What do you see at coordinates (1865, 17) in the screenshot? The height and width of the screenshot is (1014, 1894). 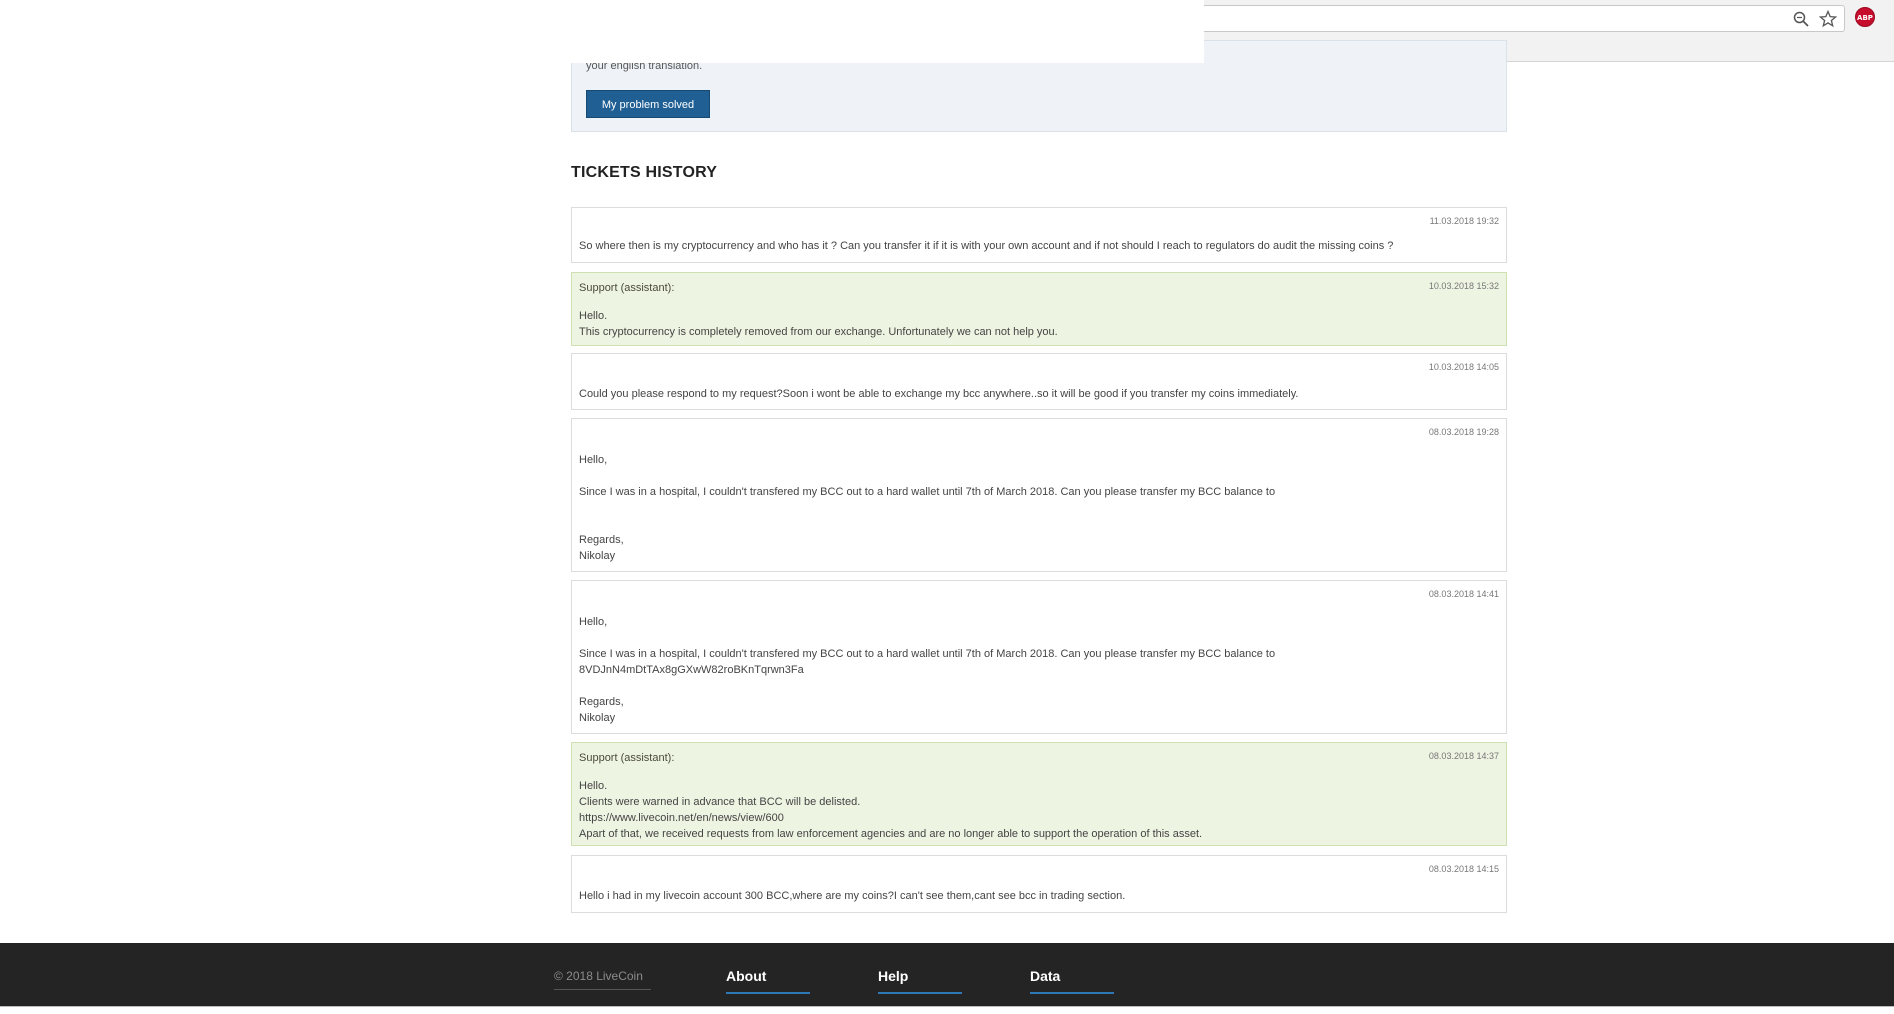 I see `adblock-extension-icon: ABP` at bounding box center [1865, 17].